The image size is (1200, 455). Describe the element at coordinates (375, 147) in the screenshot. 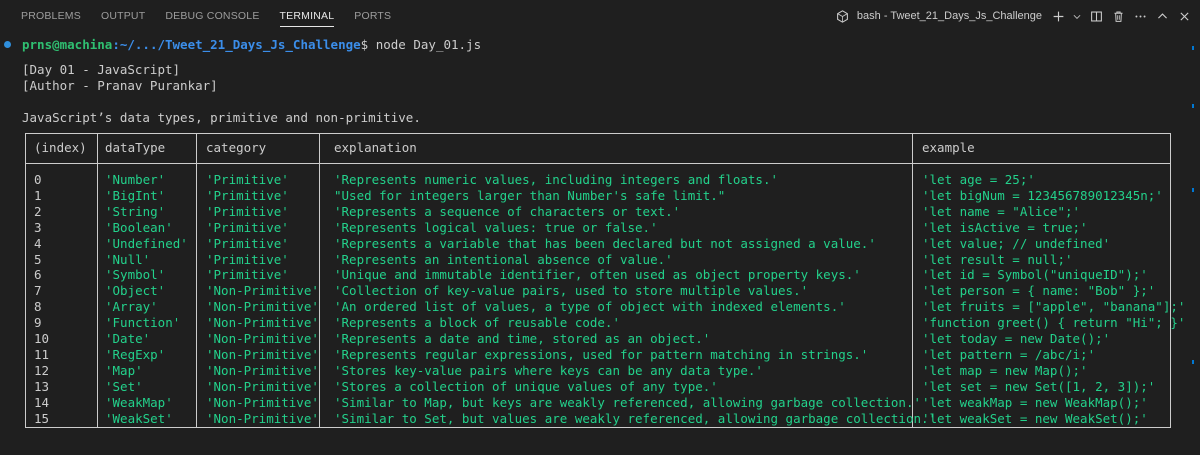

I see `header-explanation: explanation` at that location.